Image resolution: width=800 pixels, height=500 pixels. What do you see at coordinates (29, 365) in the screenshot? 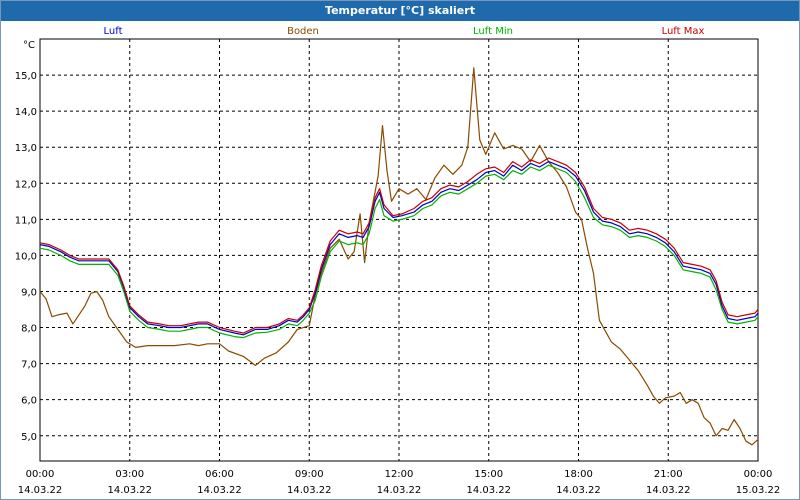
I see `y-tick-label: 7,0` at bounding box center [29, 365].